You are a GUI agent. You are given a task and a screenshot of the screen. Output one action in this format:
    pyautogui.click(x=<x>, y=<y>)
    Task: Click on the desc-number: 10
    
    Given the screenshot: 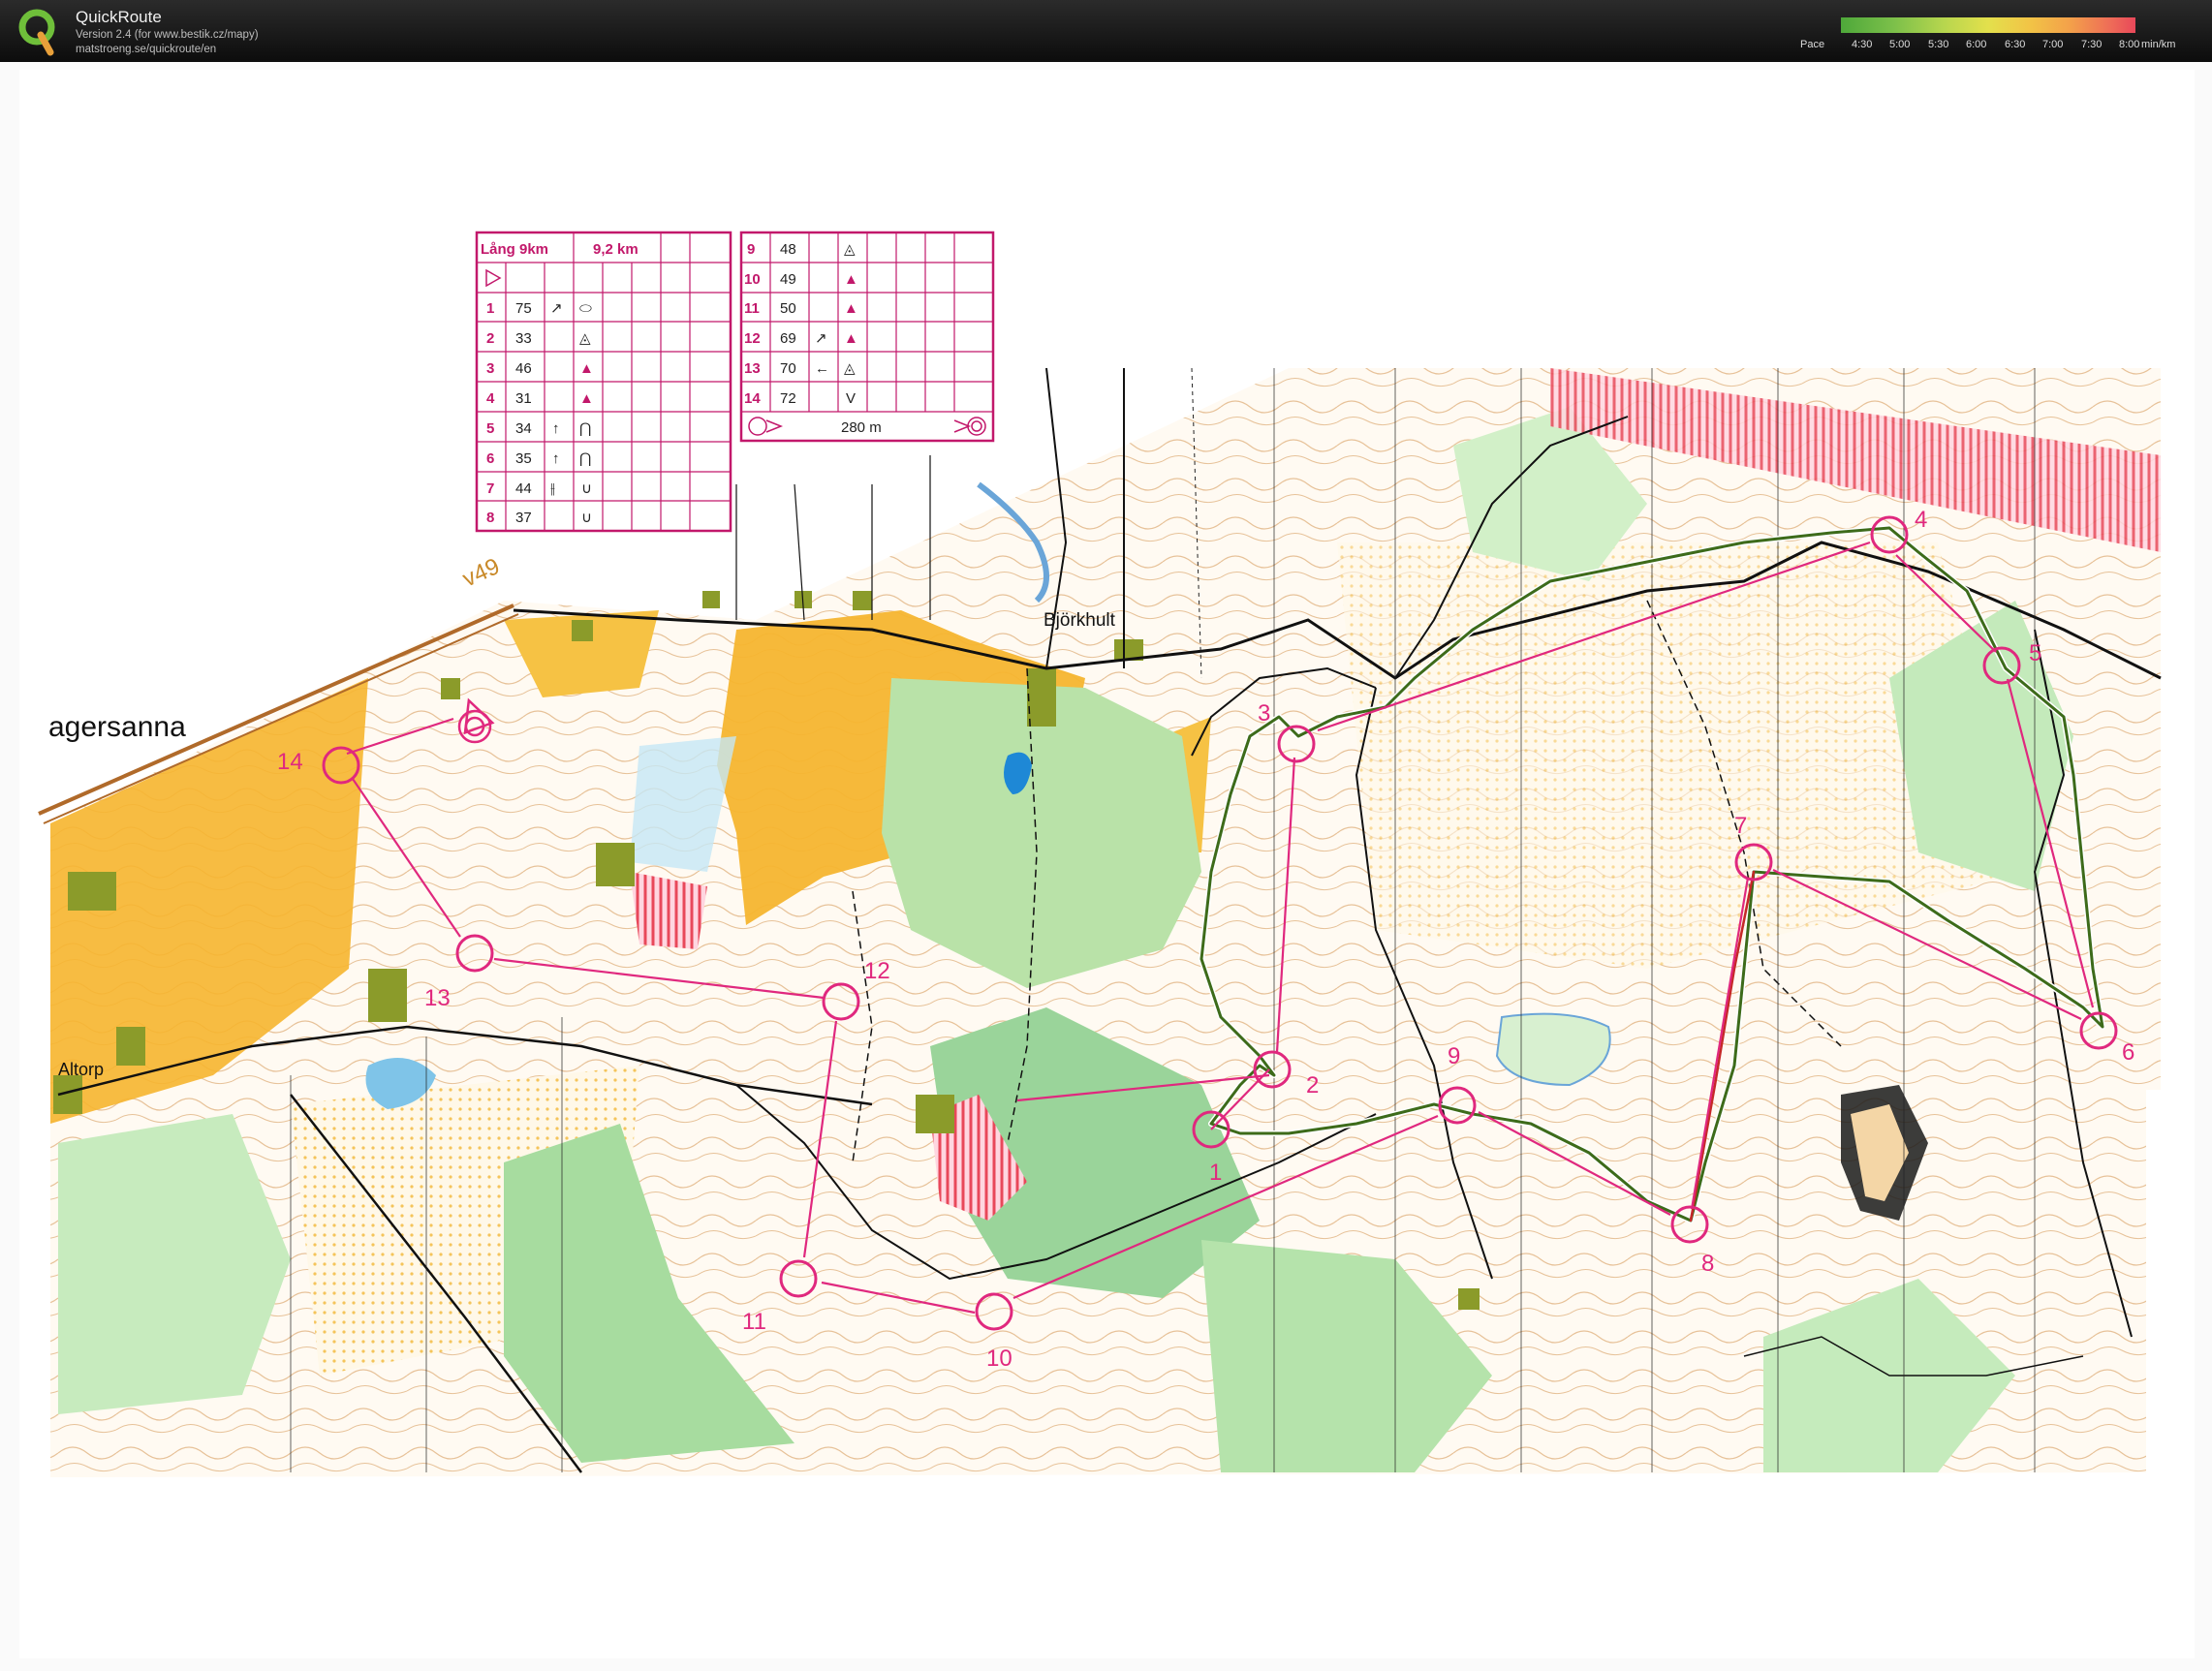 What is the action you would take?
    pyautogui.click(x=753, y=279)
    